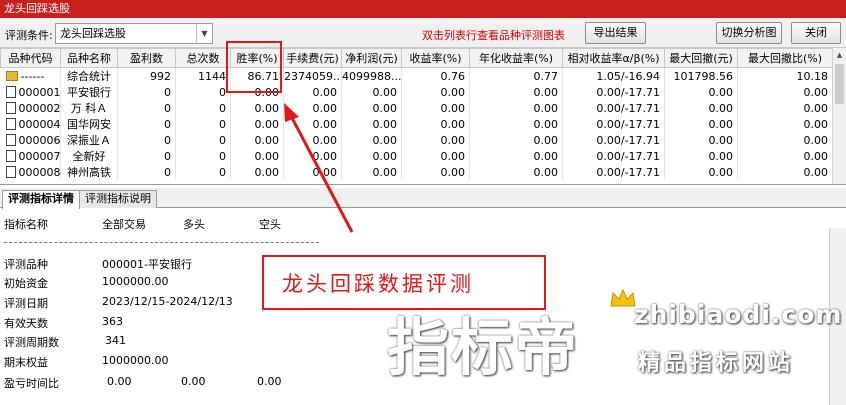  What do you see at coordinates (30, 172) in the screenshot?
I see `cell-code: 000008` at bounding box center [30, 172].